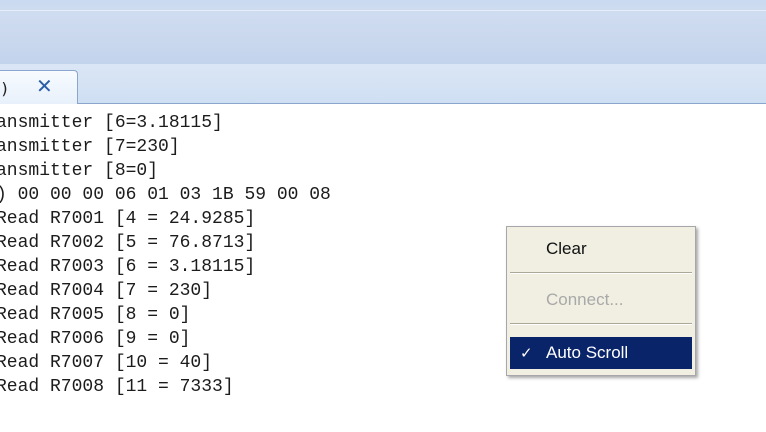 The width and height of the screenshot is (766, 432). I want to click on tab-console: ) ✕, so click(39, 87).